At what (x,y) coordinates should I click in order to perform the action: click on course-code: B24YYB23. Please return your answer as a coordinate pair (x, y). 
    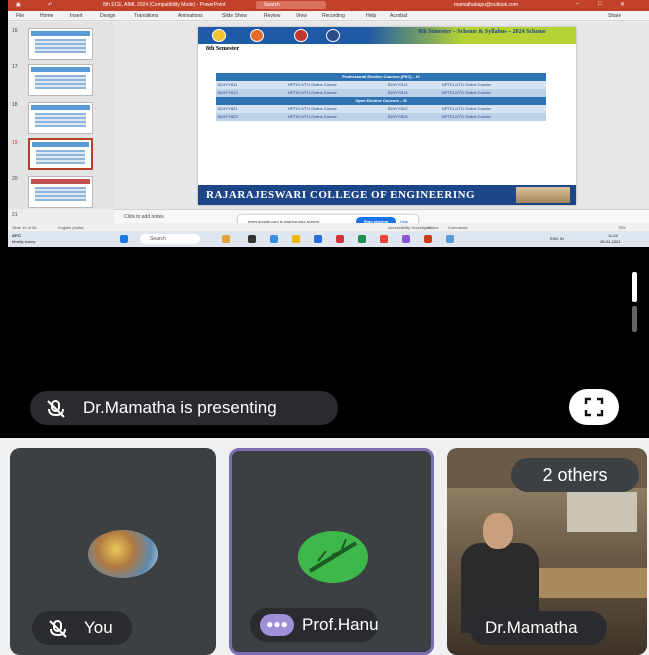
    Looking at the image, I should click on (228, 116).